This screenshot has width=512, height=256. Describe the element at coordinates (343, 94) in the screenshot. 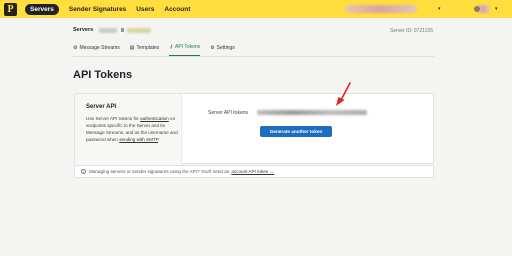

I see `annotation-arrow-icon` at that location.